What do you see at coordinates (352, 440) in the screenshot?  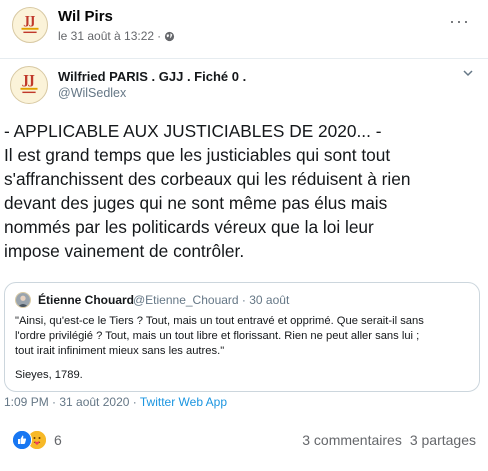 I see `comments-count: 3 commentaires` at bounding box center [352, 440].